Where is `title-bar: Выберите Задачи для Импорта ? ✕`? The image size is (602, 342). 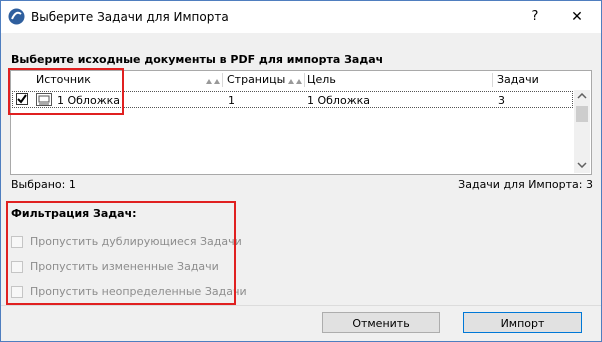 title-bar: Выберите Задачи для Импорта ? ✕ is located at coordinates (301, 17).